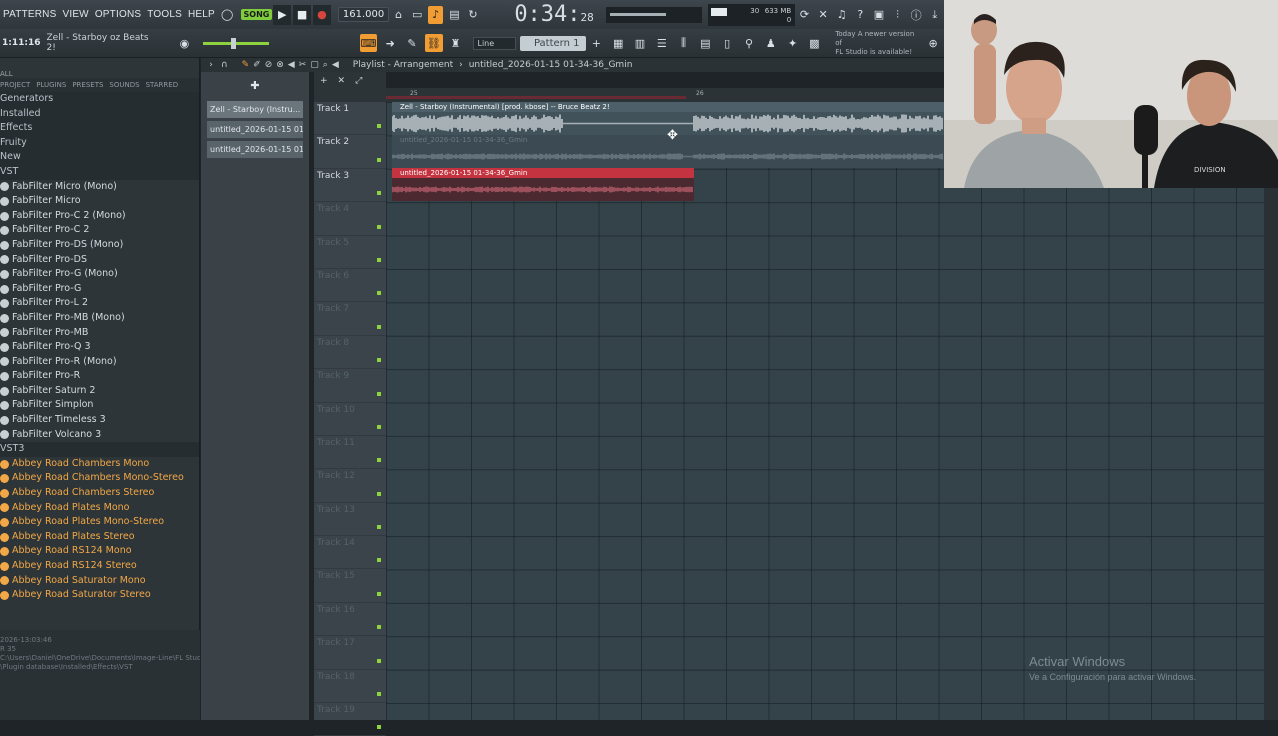 This screenshot has width=1278, height=736. What do you see at coordinates (823, 15) in the screenshot?
I see `cut-icon: ✕` at bounding box center [823, 15].